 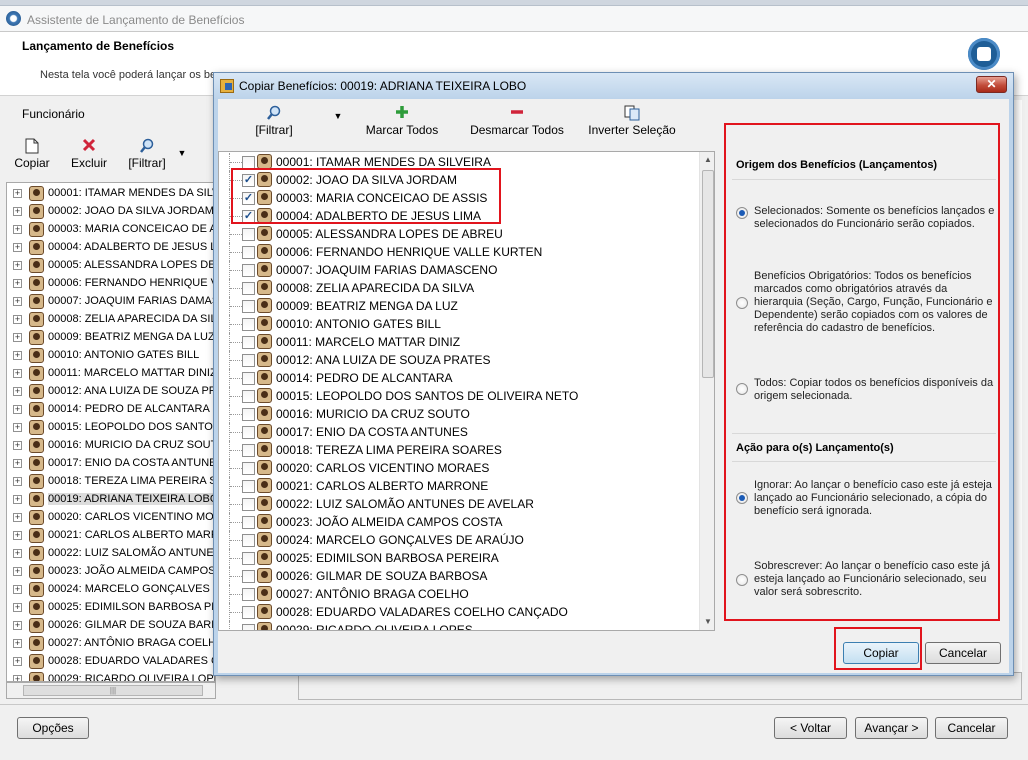 What do you see at coordinates (111, 572) in the screenshot?
I see `employee-tree-item: +00023: JOÃO ALMEIDA CAMPOS C` at bounding box center [111, 572].